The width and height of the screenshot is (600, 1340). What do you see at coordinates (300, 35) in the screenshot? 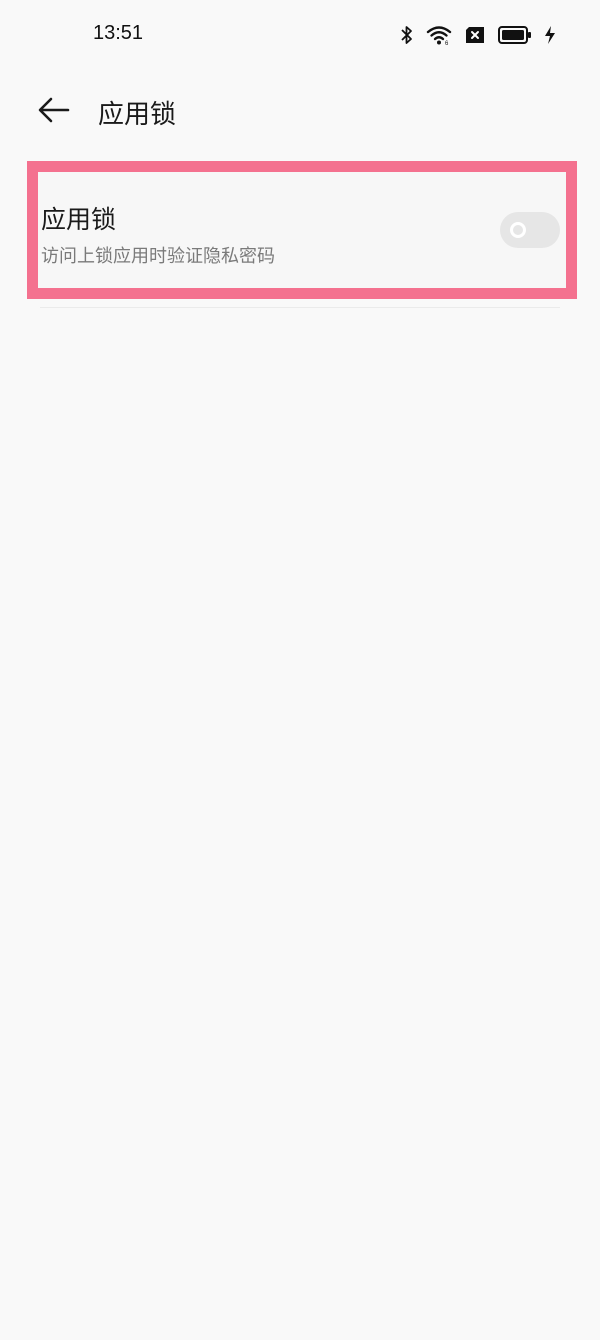
I see `status-bar: 13:51 6` at bounding box center [300, 35].